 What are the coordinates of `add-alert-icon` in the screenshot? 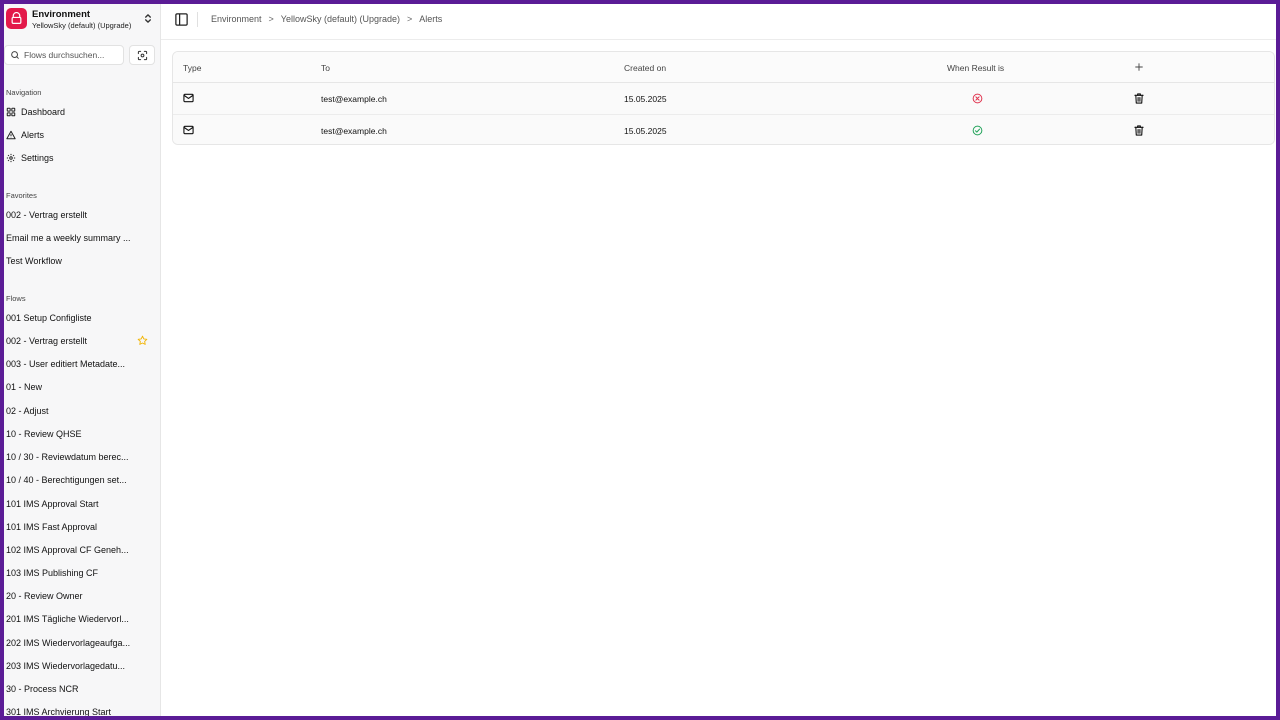 It's located at (1139, 67).